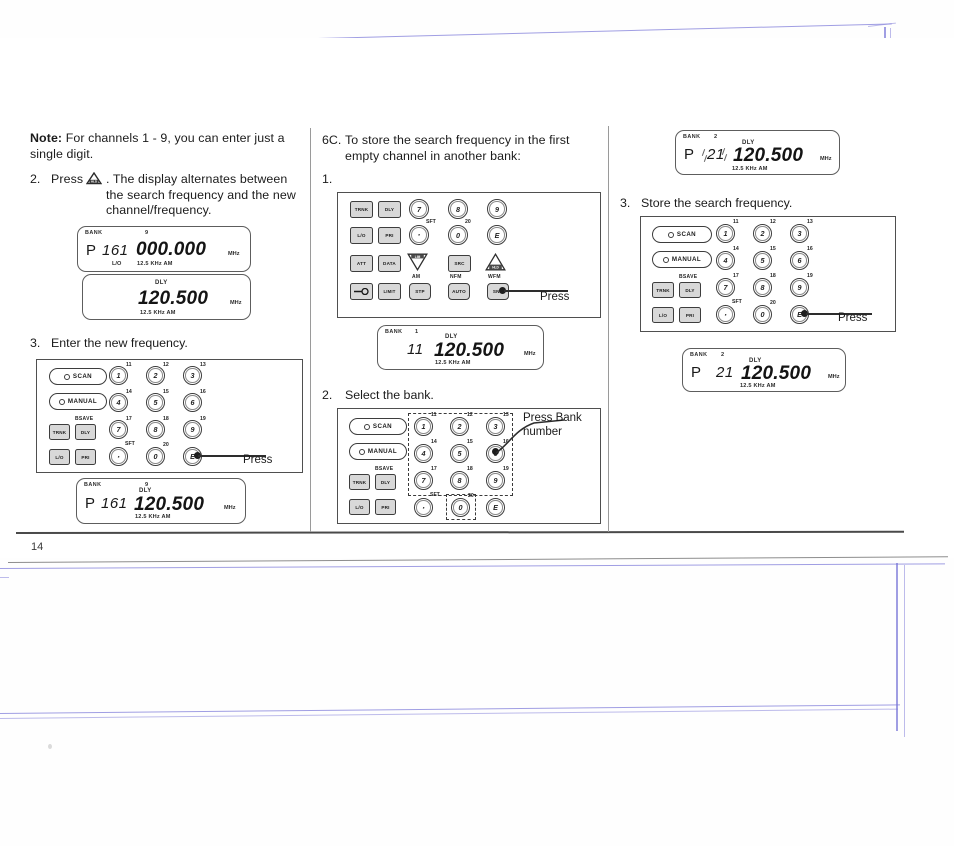  Describe the element at coordinates (773, 249) in the screenshot. I see `key-5-sup: 15` at that location.